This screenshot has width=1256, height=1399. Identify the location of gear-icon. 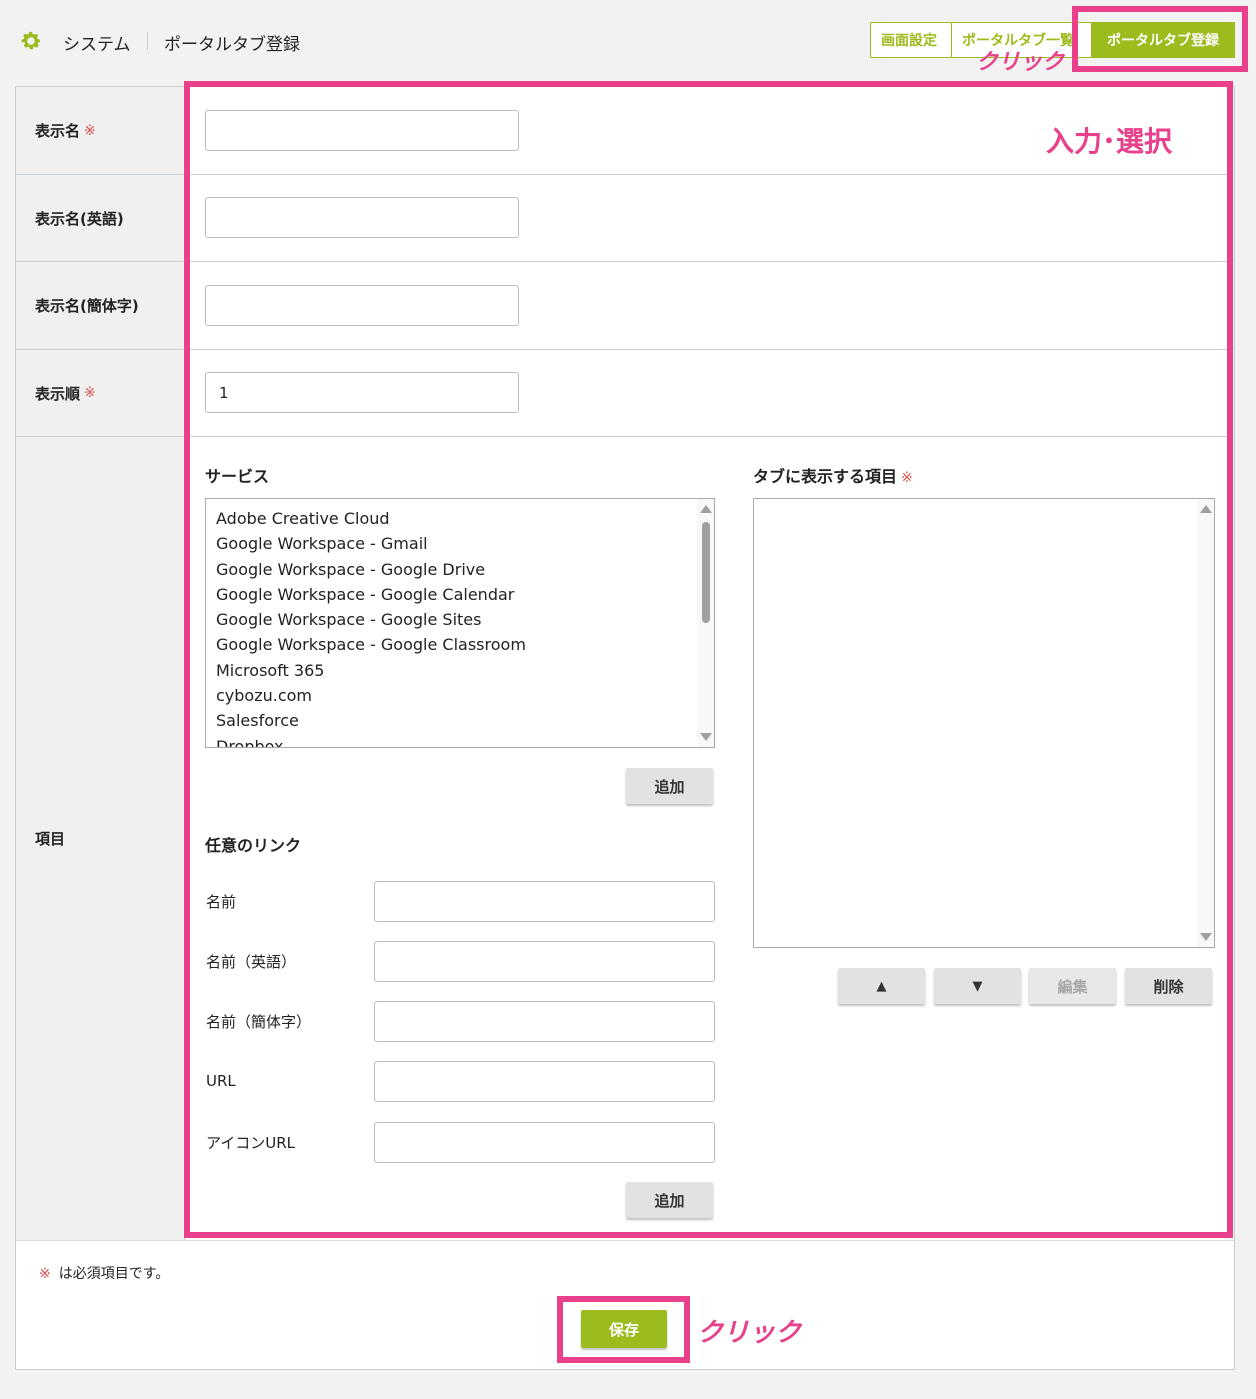
(31, 40).